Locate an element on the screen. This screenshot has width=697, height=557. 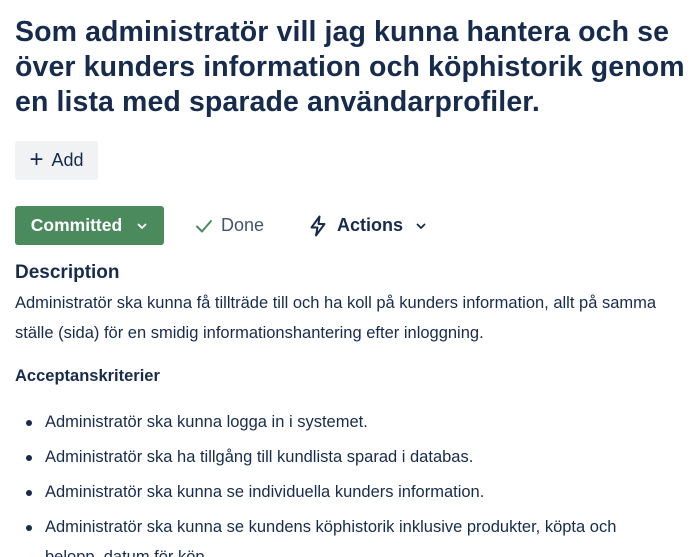
add-button-label: Add is located at coordinates (67, 160).